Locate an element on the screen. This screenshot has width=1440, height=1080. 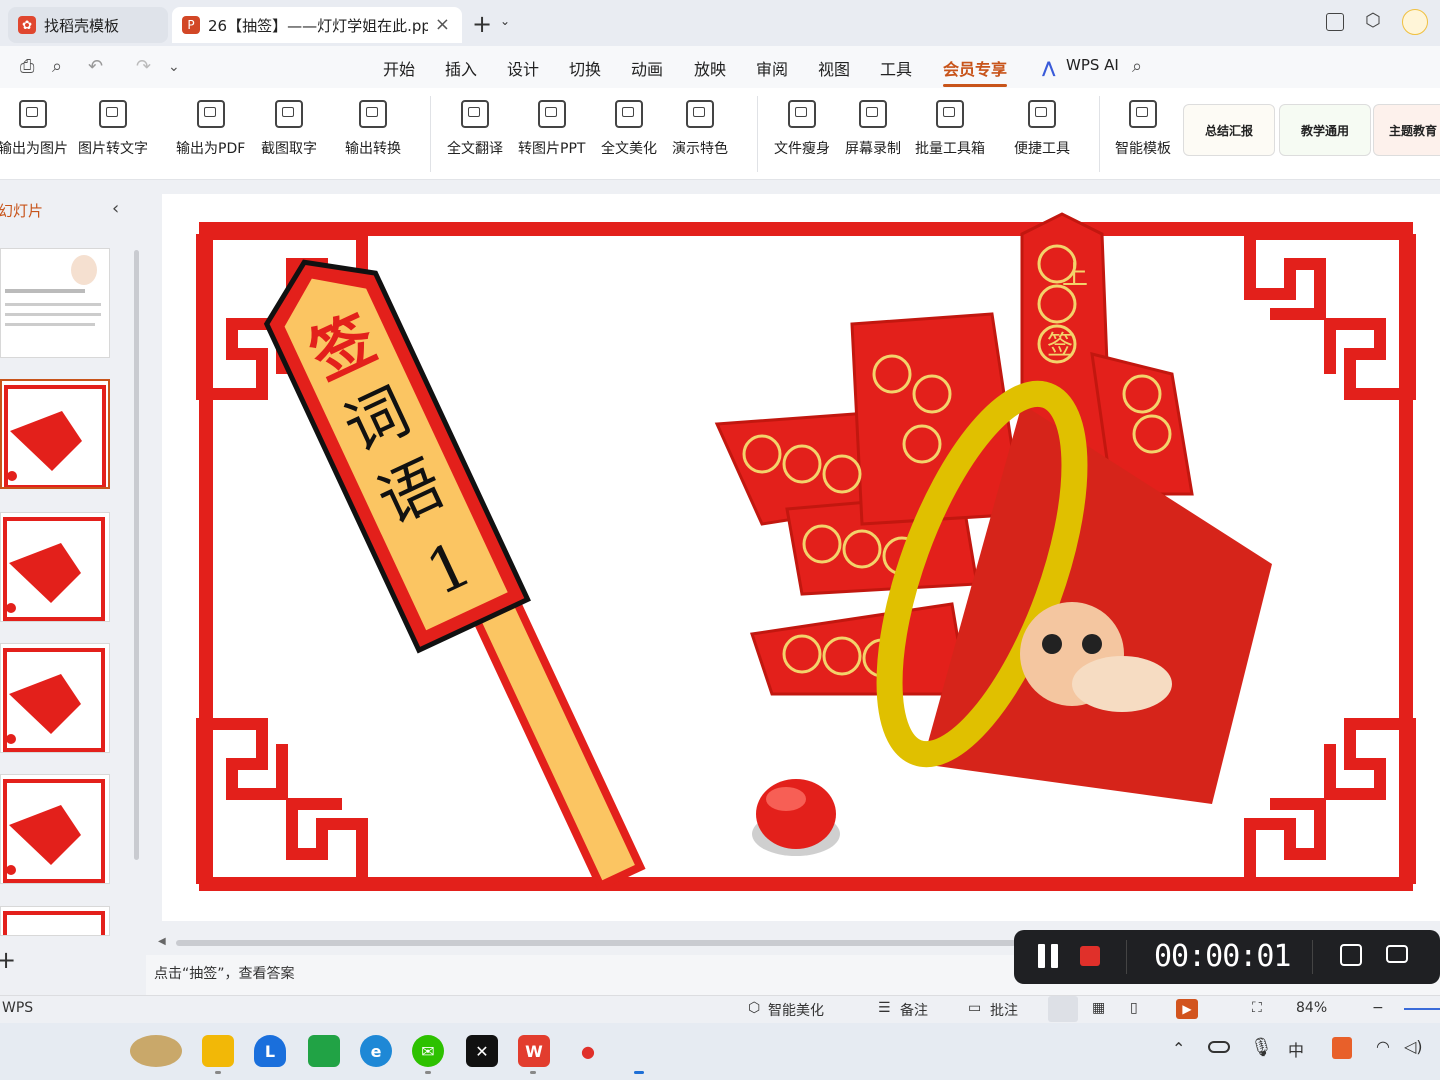
export-pdf-button: 输出为PDF is located at coordinates (210, 129).